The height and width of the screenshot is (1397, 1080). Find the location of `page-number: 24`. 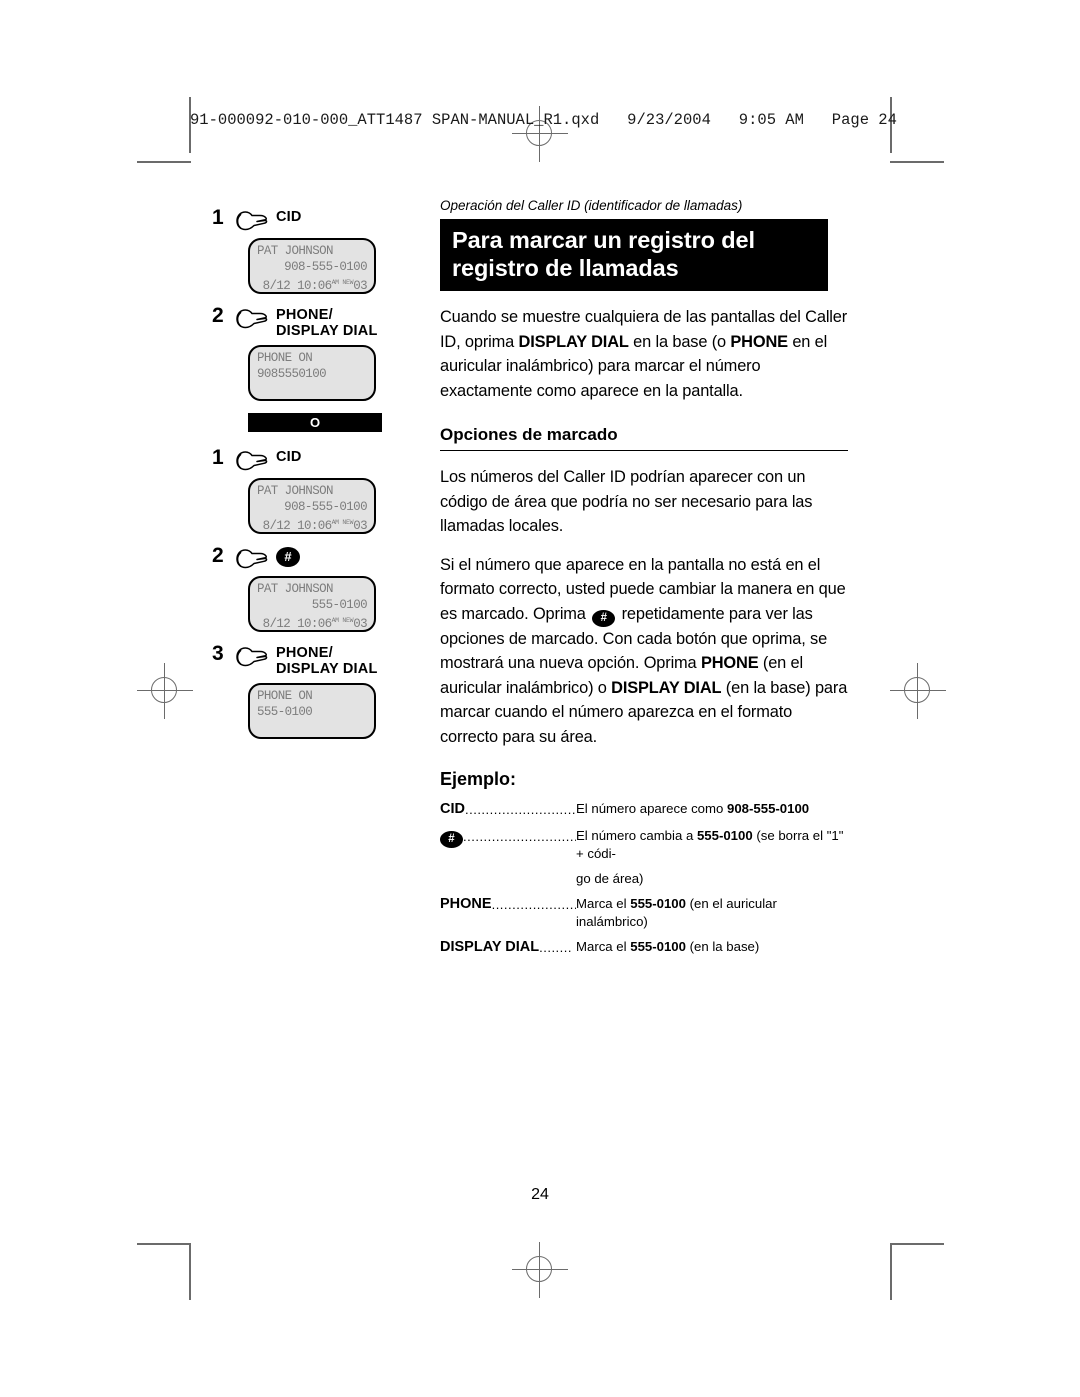

page-number: 24 is located at coordinates (540, 1194).